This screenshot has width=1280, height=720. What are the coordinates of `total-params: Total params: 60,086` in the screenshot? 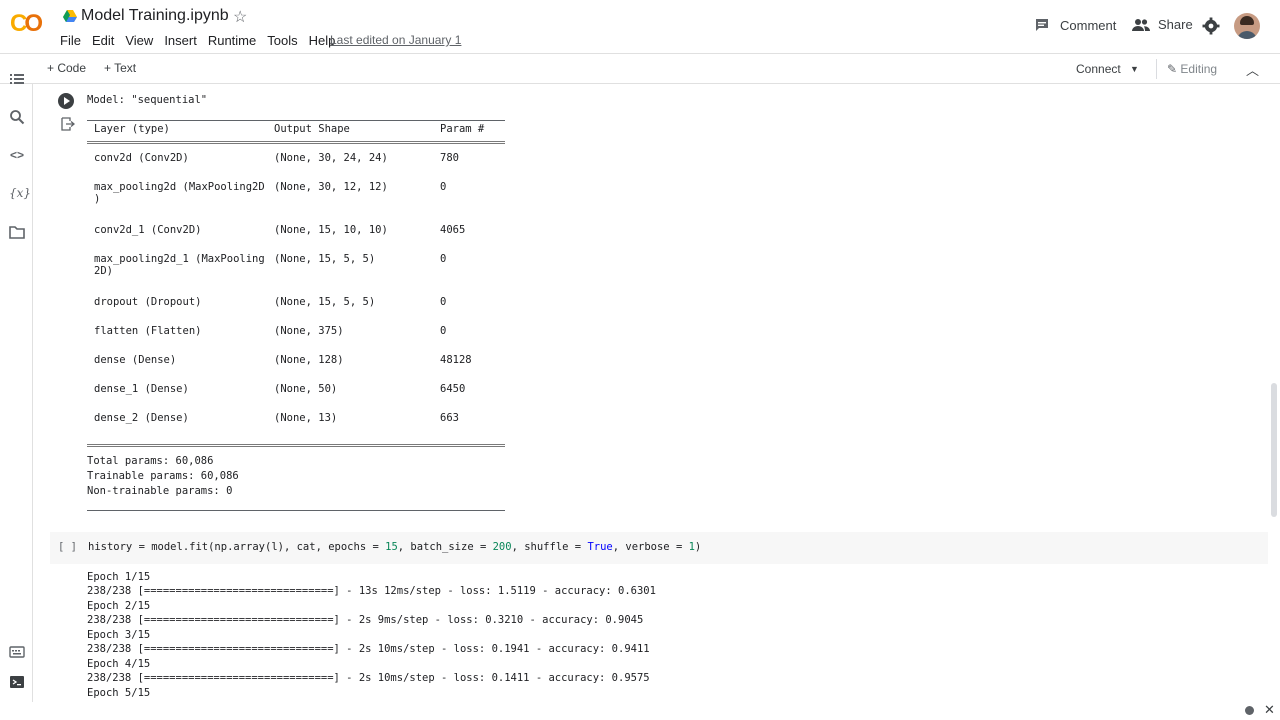 It's located at (150, 461).